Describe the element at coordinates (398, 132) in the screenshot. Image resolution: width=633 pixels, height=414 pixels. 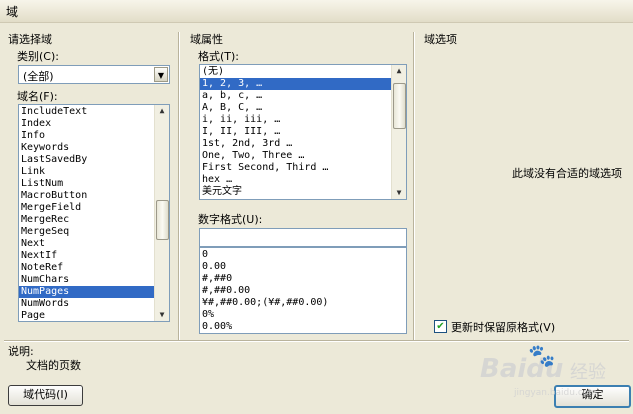
I see `format-list-scrollbar: ▲ ▼` at that location.